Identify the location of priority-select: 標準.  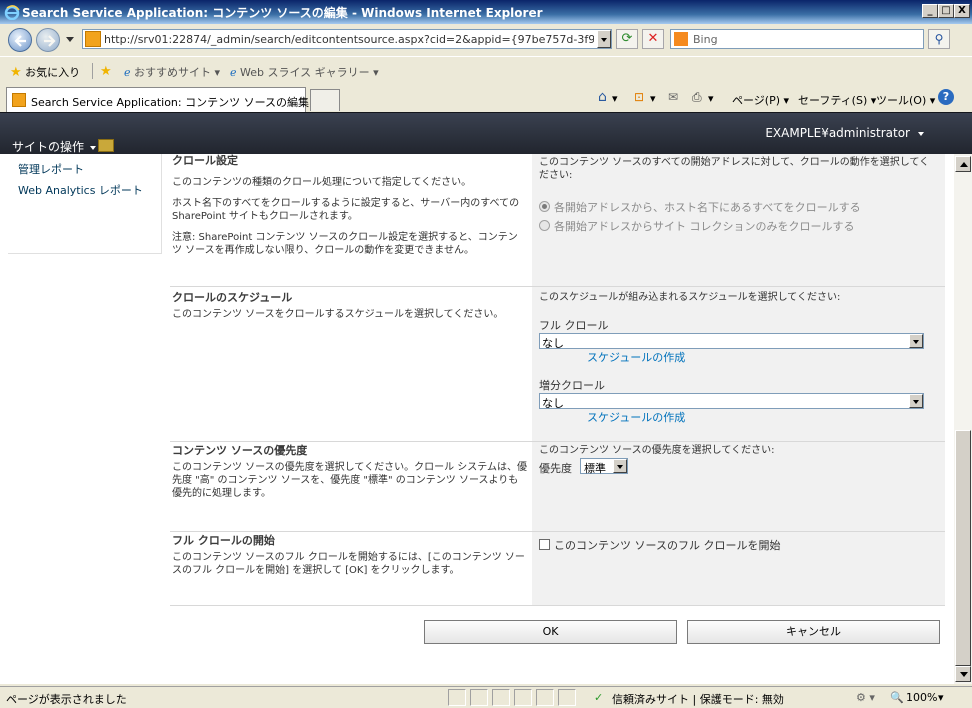
(604, 466).